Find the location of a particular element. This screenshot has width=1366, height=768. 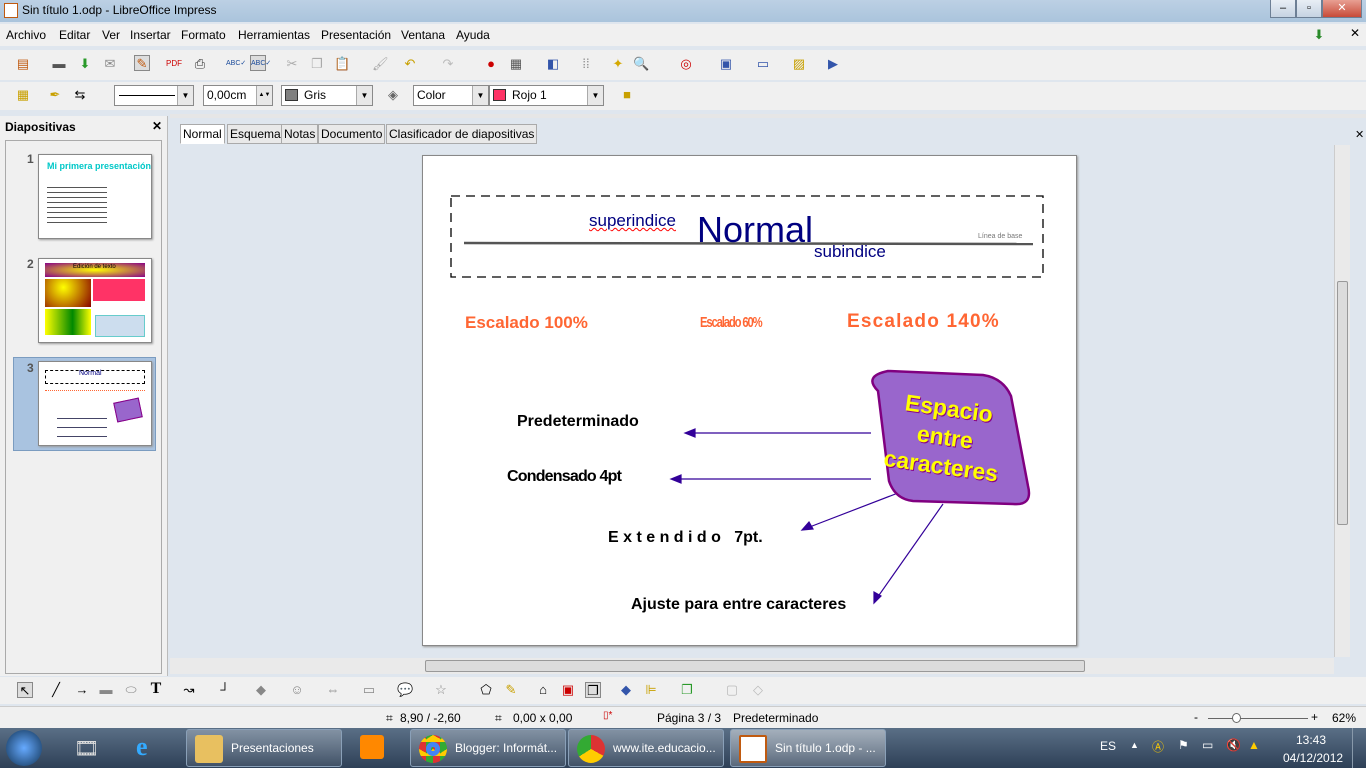

menu-ayuda: Ayuda is located at coordinates (473, 35).